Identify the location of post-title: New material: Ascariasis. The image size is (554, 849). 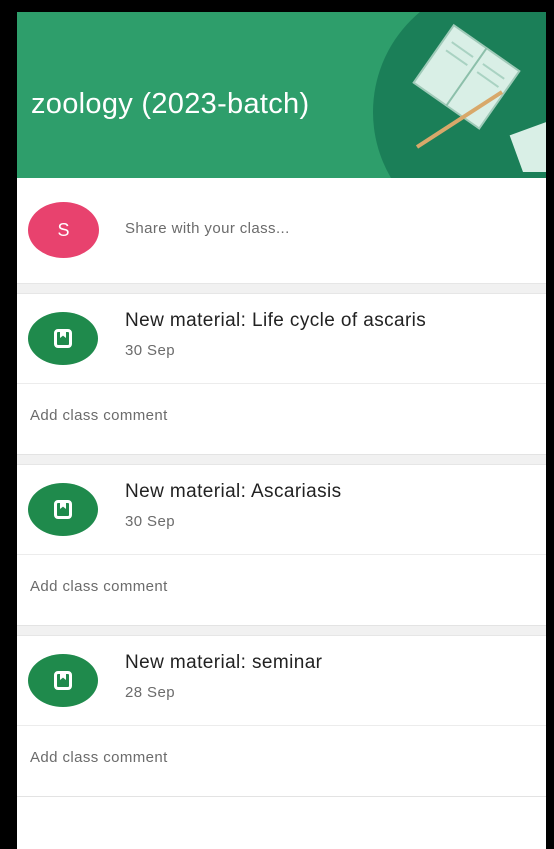
(233, 492).